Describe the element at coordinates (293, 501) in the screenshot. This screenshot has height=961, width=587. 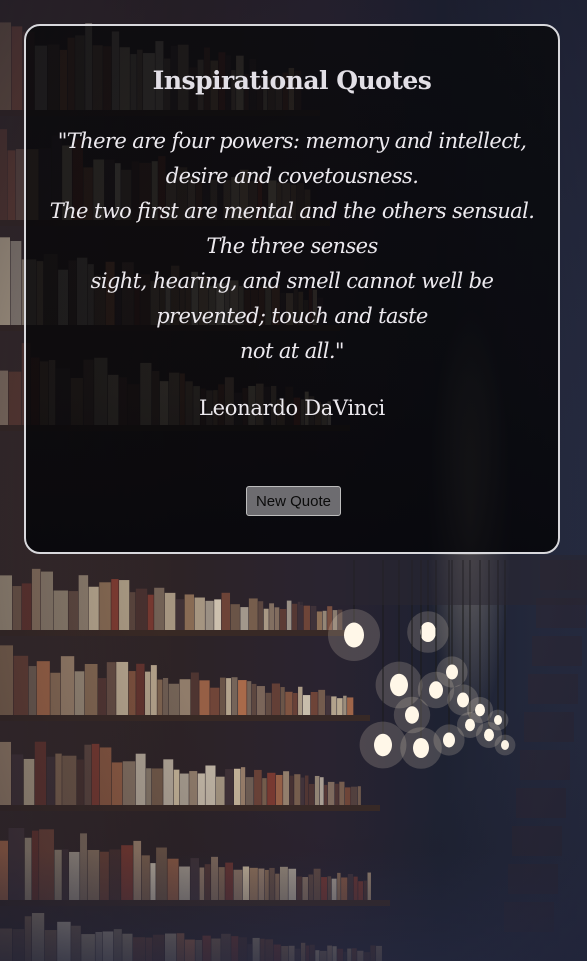
I see `new-quote-button: New Quote` at that location.